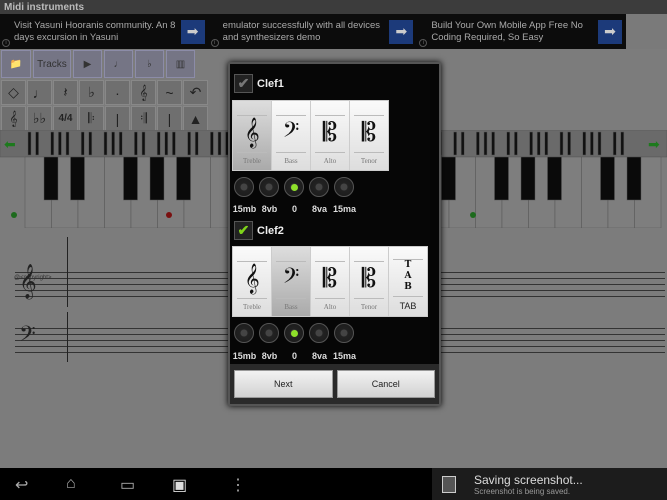 The image size is (667, 500). What do you see at coordinates (333, 7) in the screenshot?
I see `app-title: Midi instruments` at bounding box center [333, 7].